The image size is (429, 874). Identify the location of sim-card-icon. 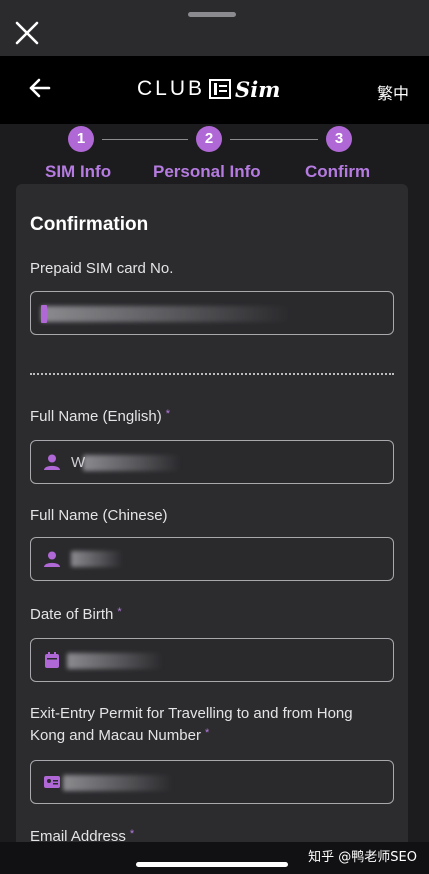
(44, 314).